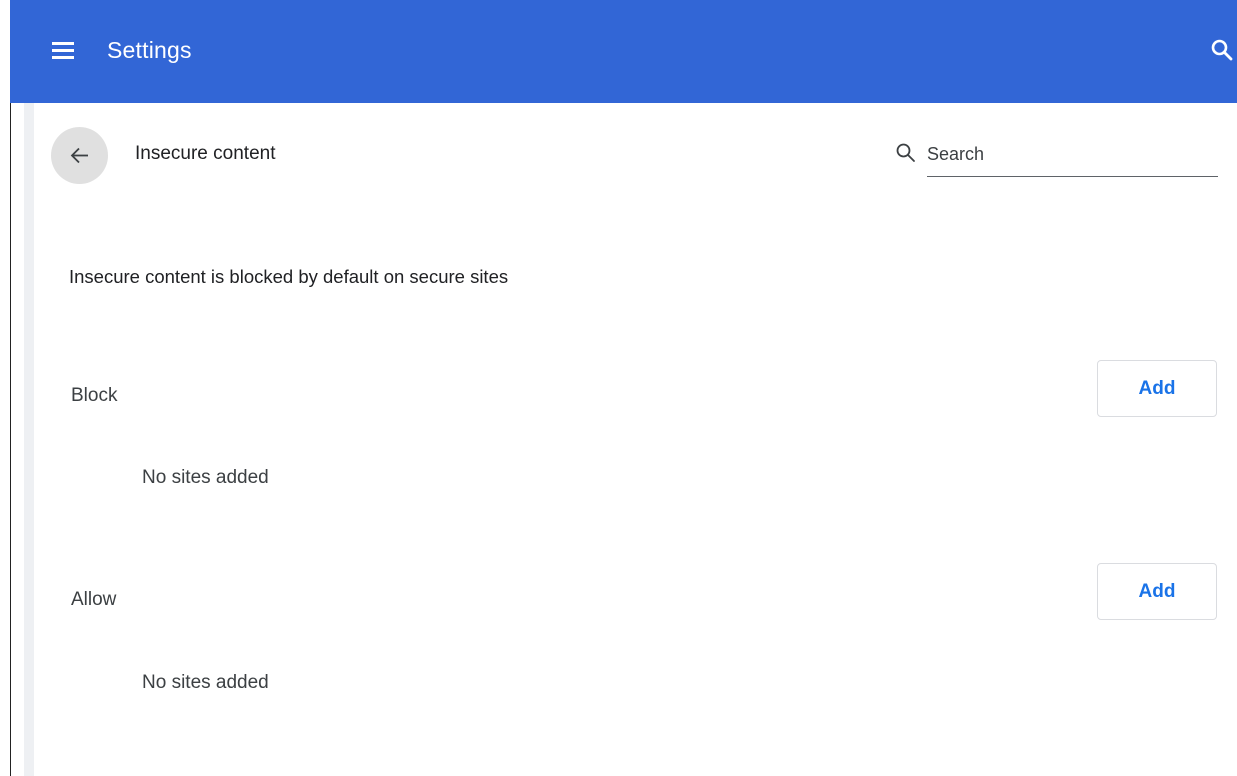 This screenshot has height=776, width=1237. I want to click on search-field-icon, so click(905, 152).